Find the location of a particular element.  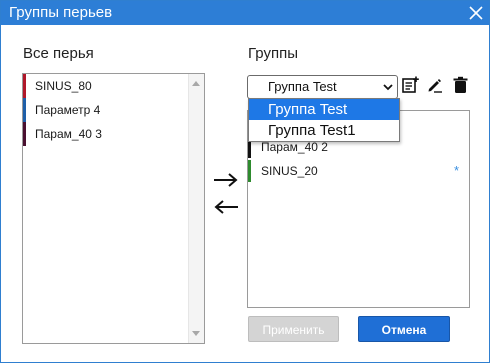

scroll-down-icon is located at coordinates (196, 333).